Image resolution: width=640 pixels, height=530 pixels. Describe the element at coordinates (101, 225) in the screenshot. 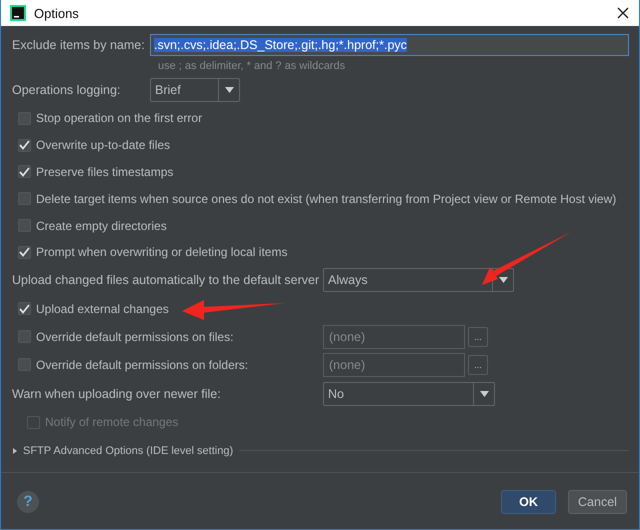

I see `checkbox-label: Create empty directories` at that location.